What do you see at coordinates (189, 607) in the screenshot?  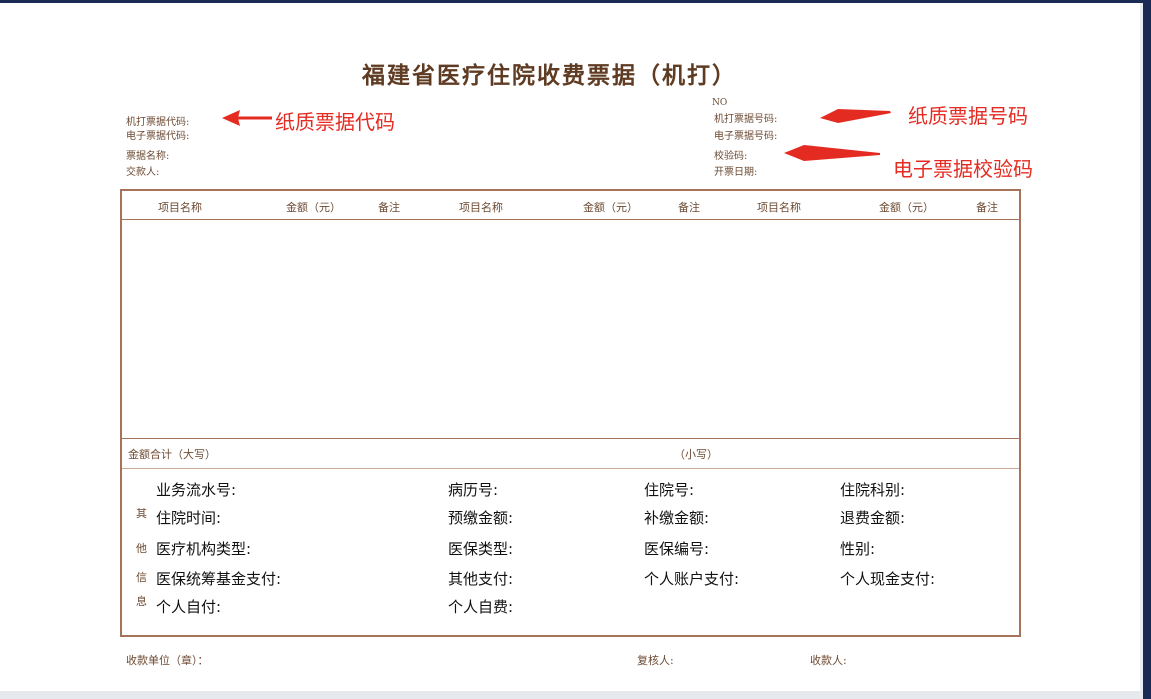 I see `info-self-pay: 个人自付:` at bounding box center [189, 607].